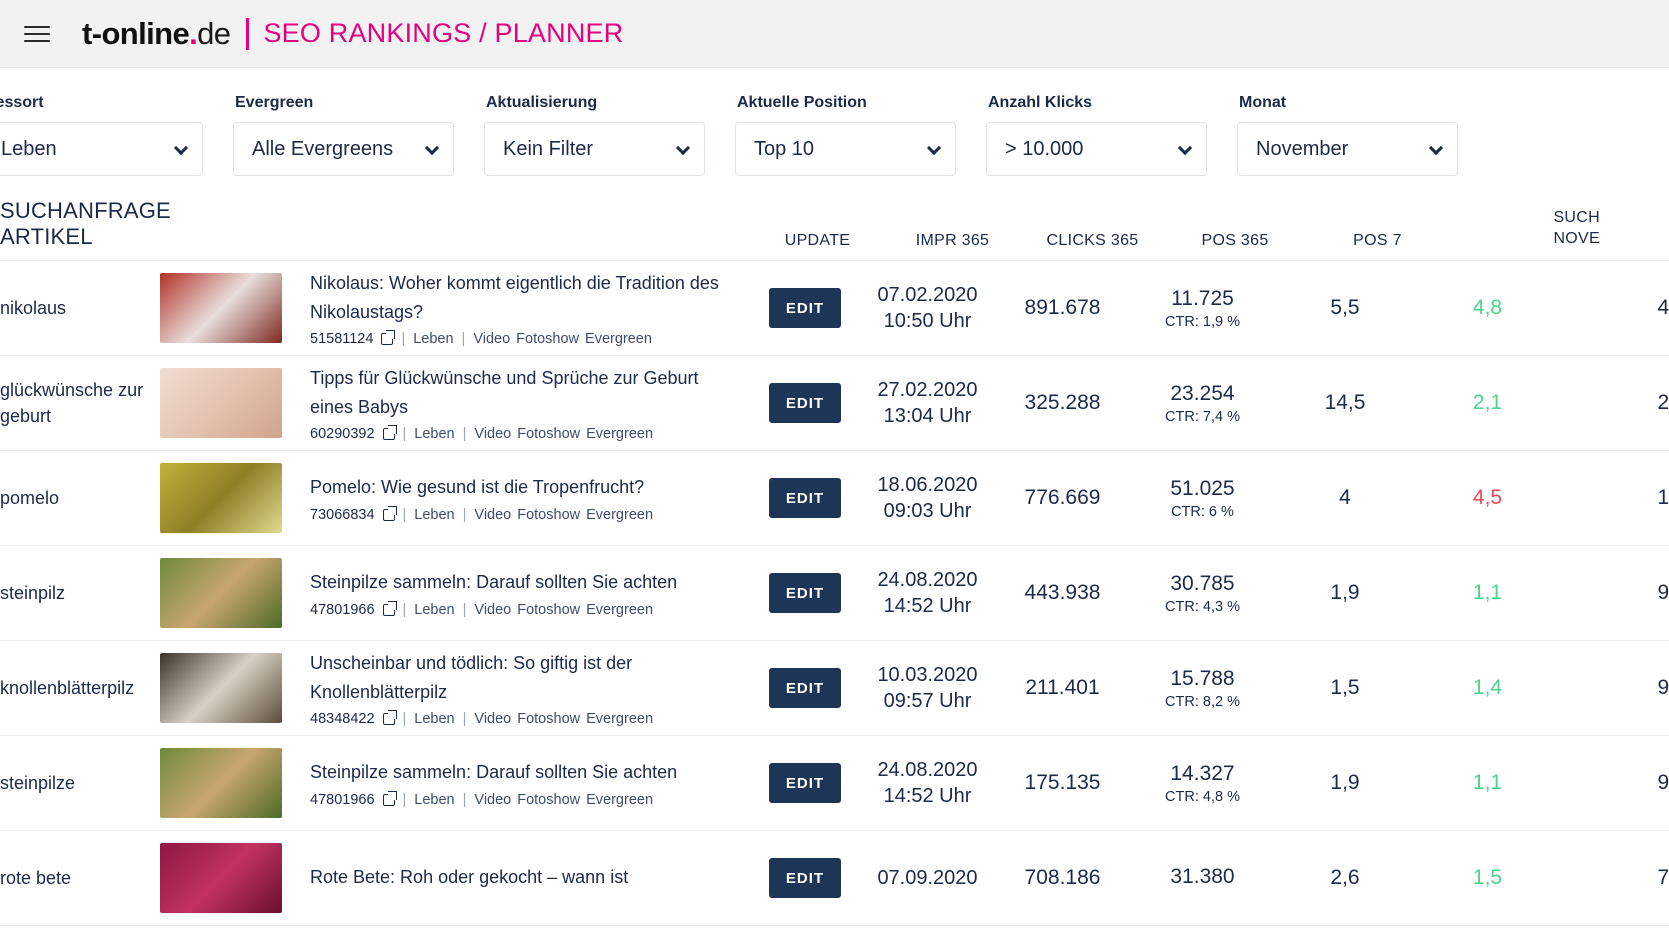  Describe the element at coordinates (38, 782) in the screenshot. I see `cell-search-query: steinpilze` at that location.